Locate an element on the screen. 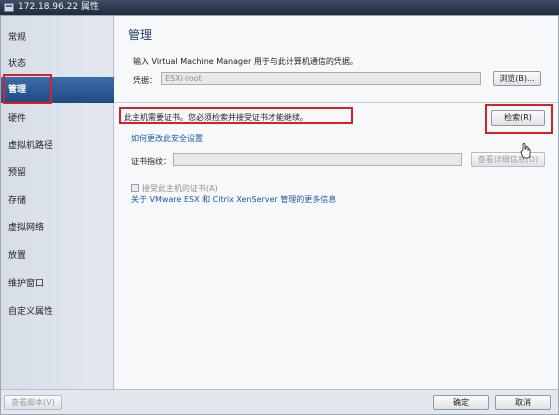 The width and height of the screenshot is (559, 415). sidebar-item-storage: 存储 is located at coordinates (57, 201).